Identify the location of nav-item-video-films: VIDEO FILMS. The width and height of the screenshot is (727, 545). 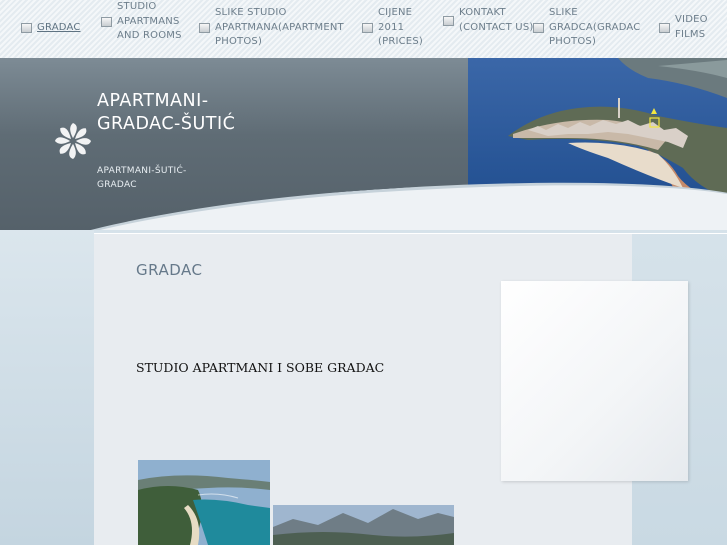
(687, 27).